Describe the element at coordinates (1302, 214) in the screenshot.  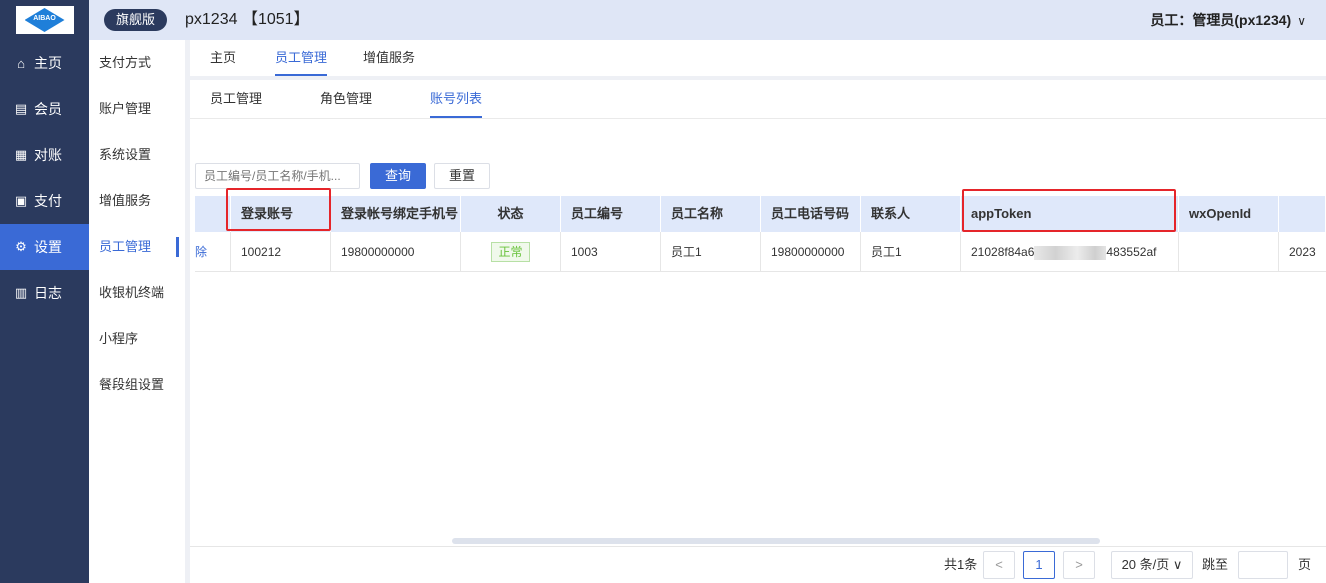
I see `header-cell-date` at that location.